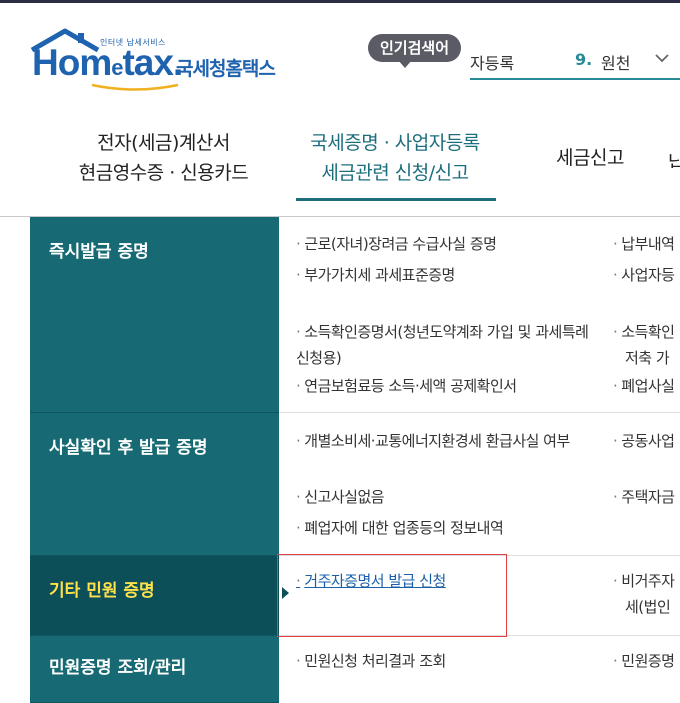 The height and width of the screenshot is (703, 680). I want to click on link-non-resident-cont: 세(법인, so click(652, 607).